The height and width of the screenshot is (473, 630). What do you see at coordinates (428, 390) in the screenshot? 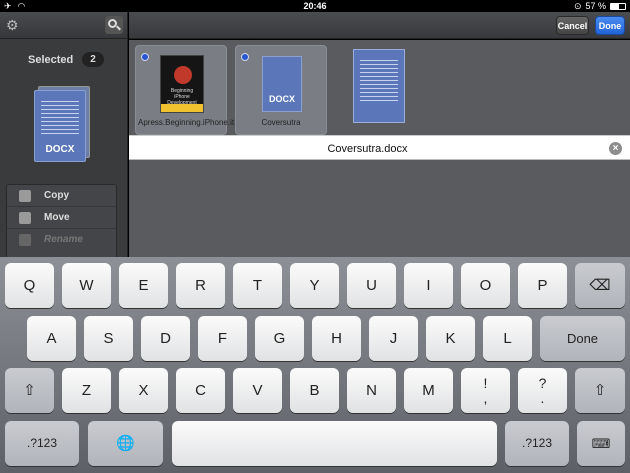
I see `key-m: M` at bounding box center [428, 390].